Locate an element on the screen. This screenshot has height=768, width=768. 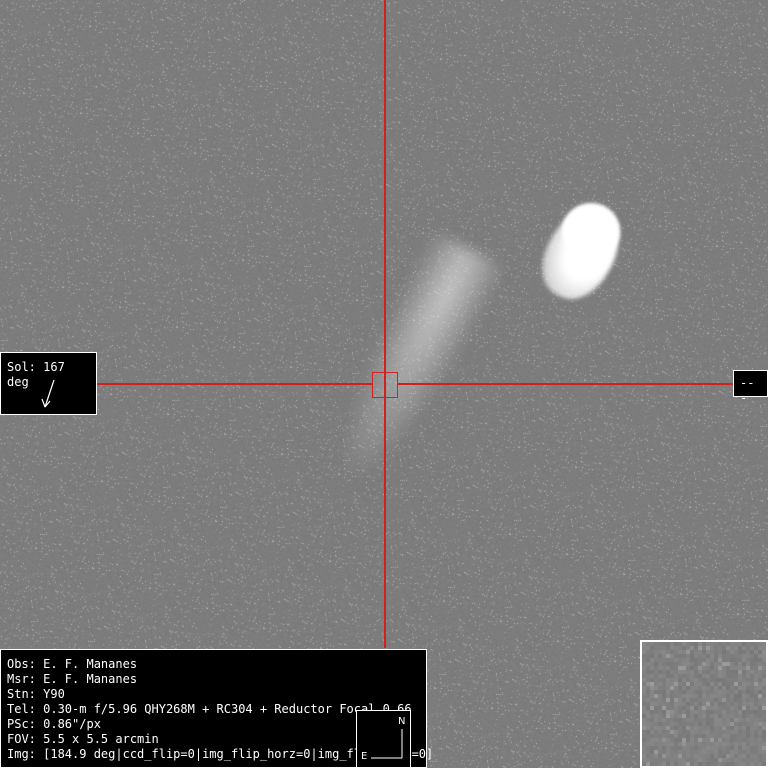
crosshair-horizontal-left is located at coordinates (234, 384).